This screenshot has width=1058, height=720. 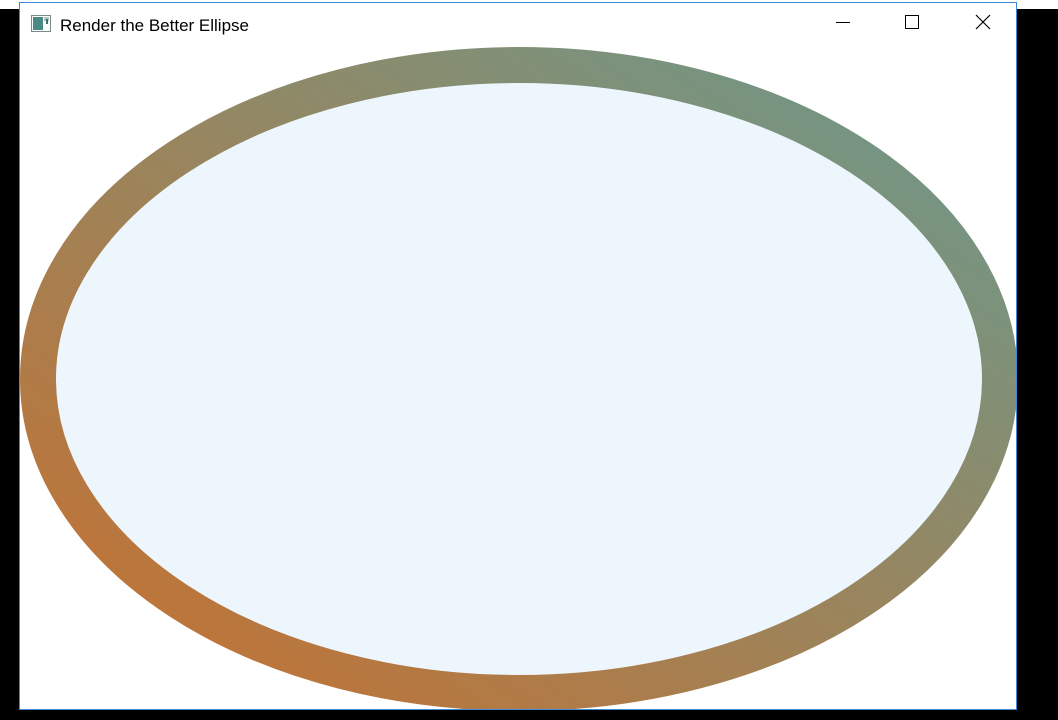 I want to click on minimize-button, so click(x=843, y=24).